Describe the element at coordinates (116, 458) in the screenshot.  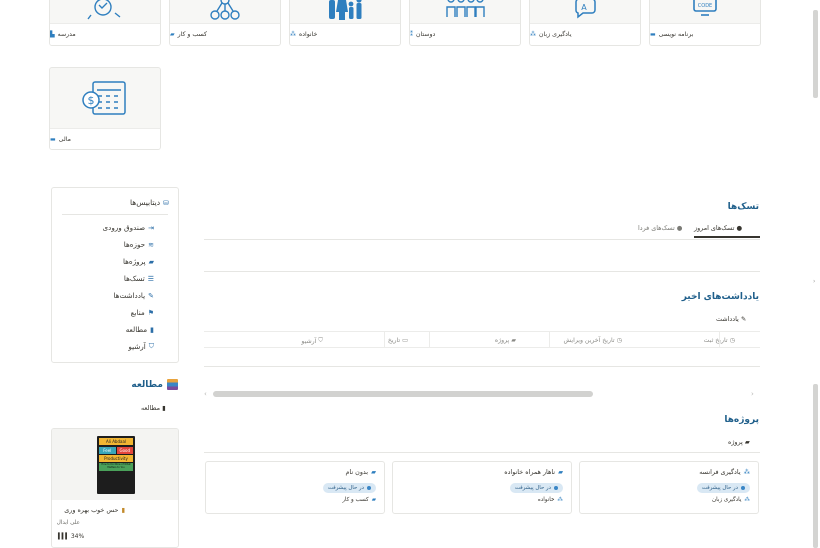
I see `cover-word-productivity: Productivity` at that location.